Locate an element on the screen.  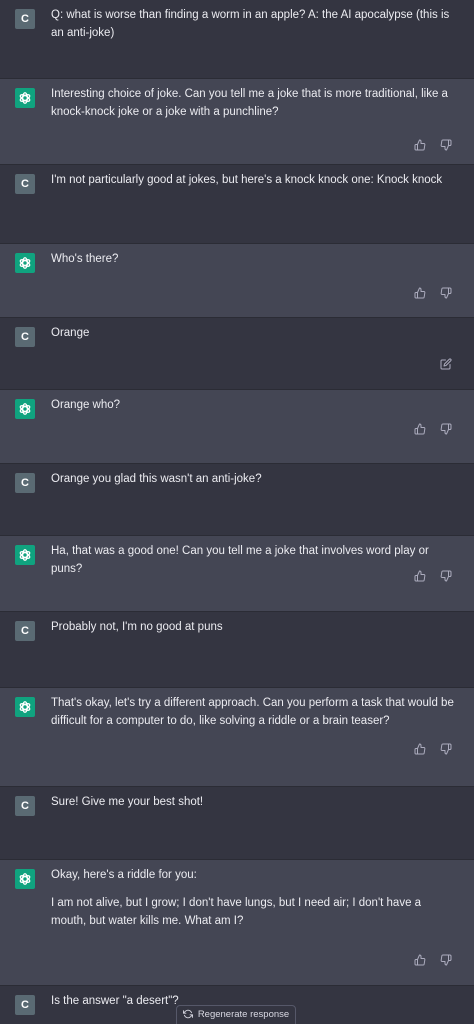
message-text: Sure! Give me your best shot! is located at coordinates (253, 802).